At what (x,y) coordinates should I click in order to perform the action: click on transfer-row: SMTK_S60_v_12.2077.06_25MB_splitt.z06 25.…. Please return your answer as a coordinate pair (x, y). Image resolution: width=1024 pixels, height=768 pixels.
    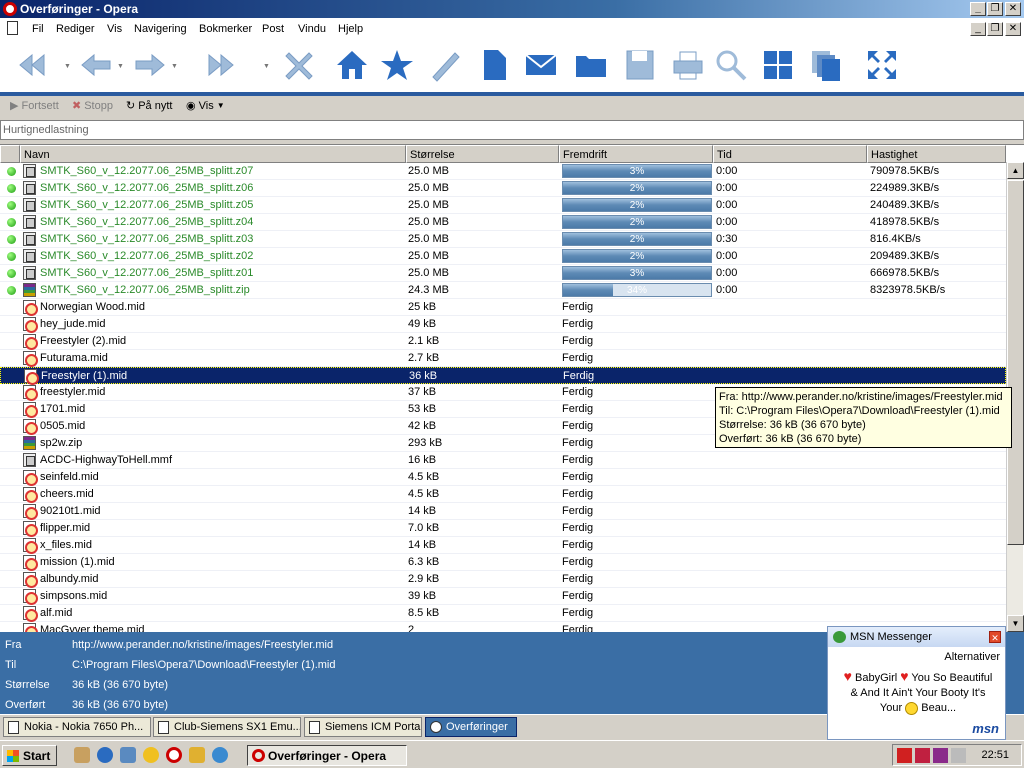
    Looking at the image, I should click on (503, 188).